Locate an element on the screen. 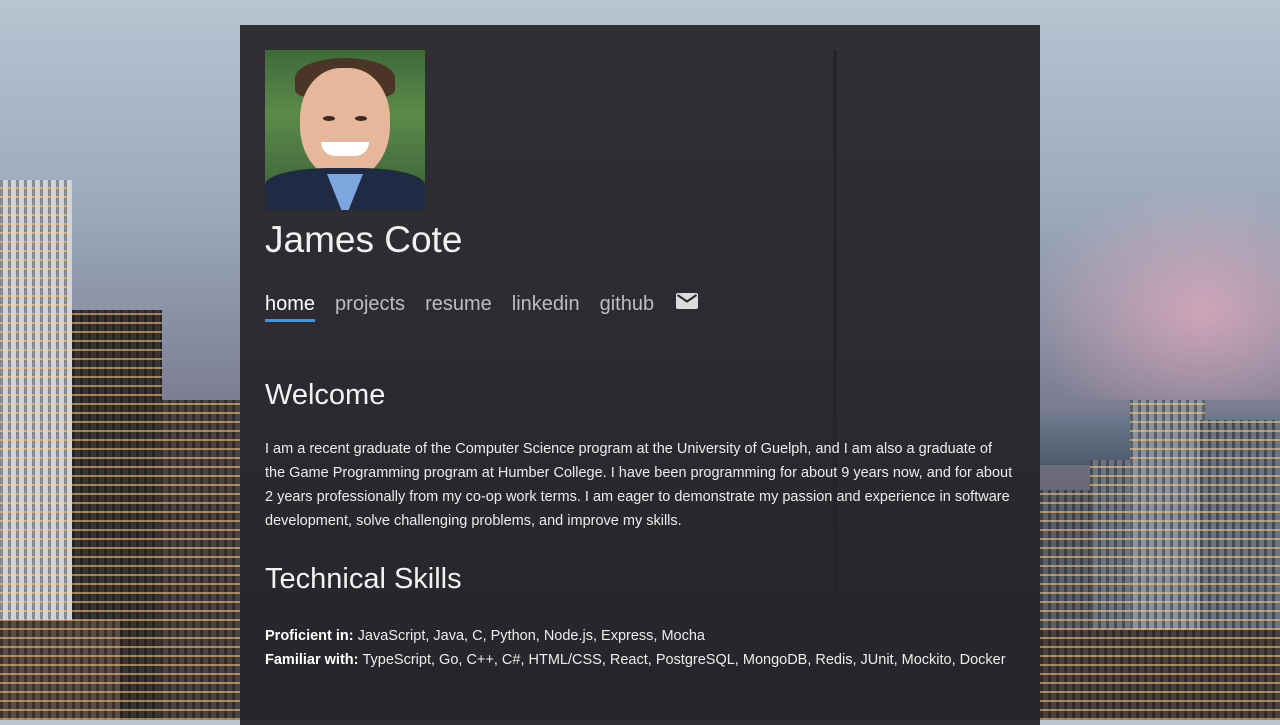 The image size is (1280, 725). sunset-glow is located at coordinates (1150, 290).